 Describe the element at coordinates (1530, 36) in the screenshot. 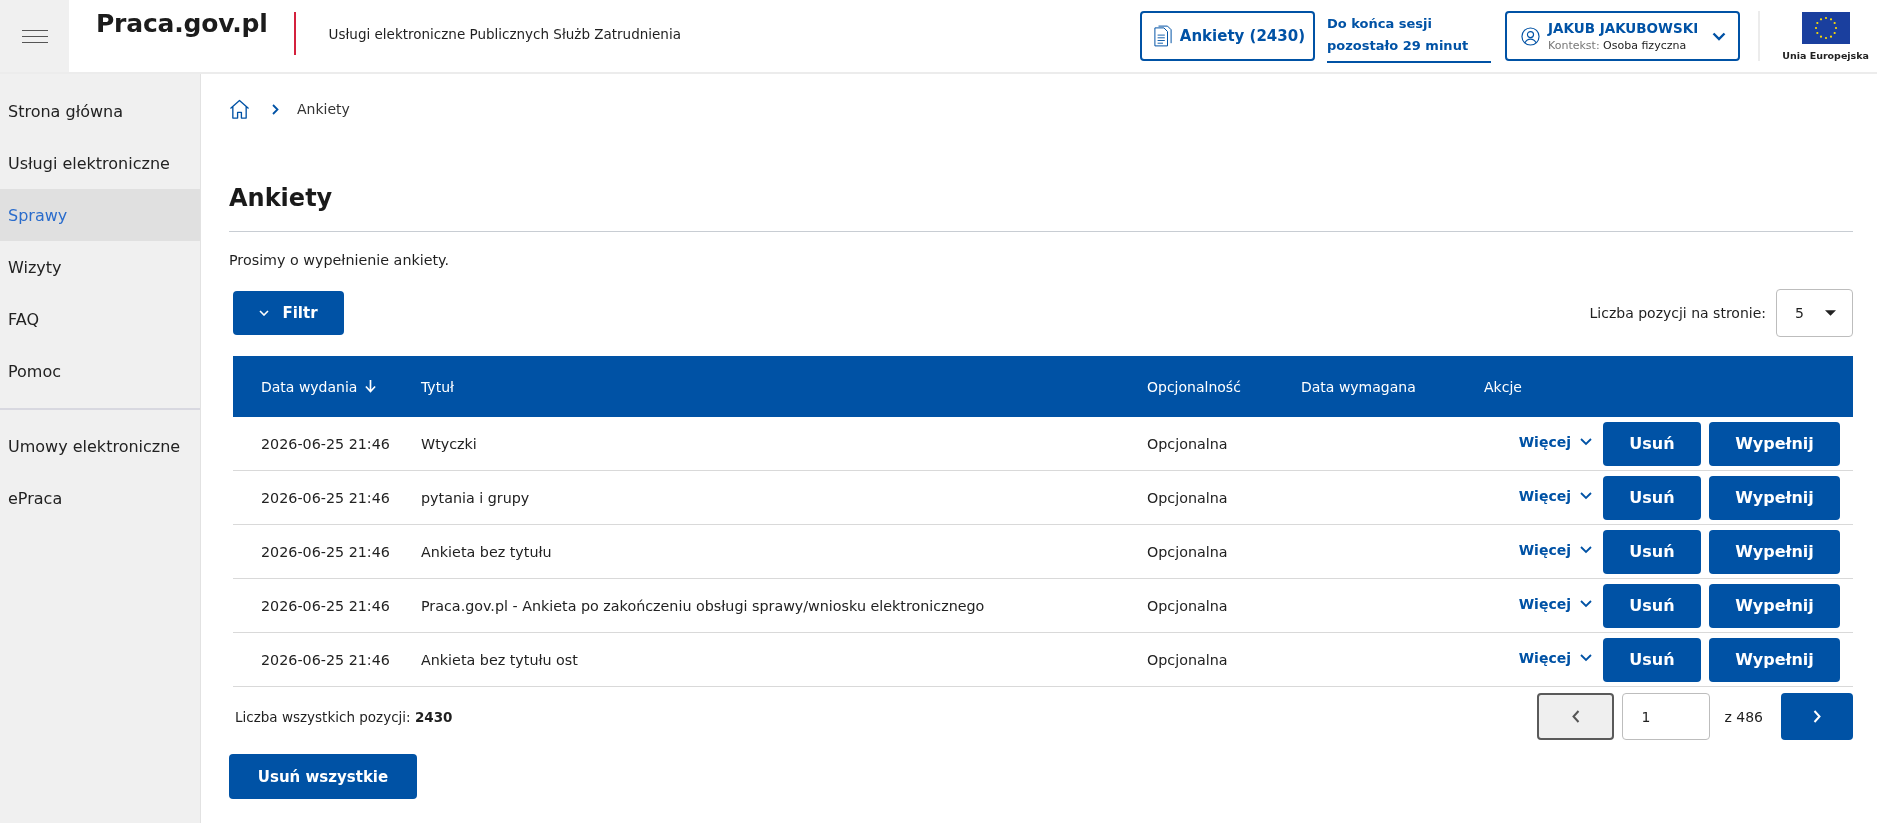

I see `user-icon` at that location.